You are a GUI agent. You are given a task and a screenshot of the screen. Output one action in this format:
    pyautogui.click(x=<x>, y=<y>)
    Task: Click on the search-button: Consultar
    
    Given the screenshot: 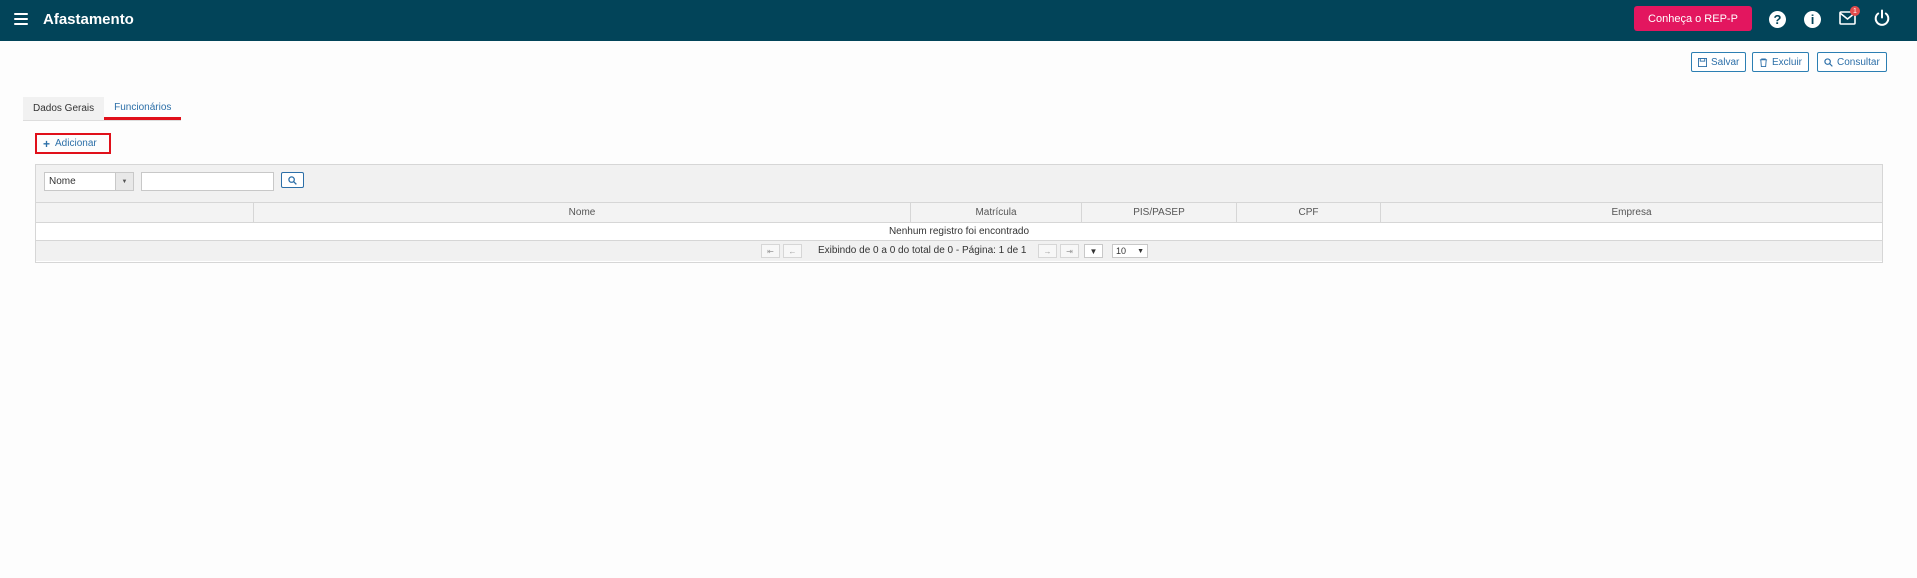 What is the action you would take?
    pyautogui.click(x=1852, y=62)
    